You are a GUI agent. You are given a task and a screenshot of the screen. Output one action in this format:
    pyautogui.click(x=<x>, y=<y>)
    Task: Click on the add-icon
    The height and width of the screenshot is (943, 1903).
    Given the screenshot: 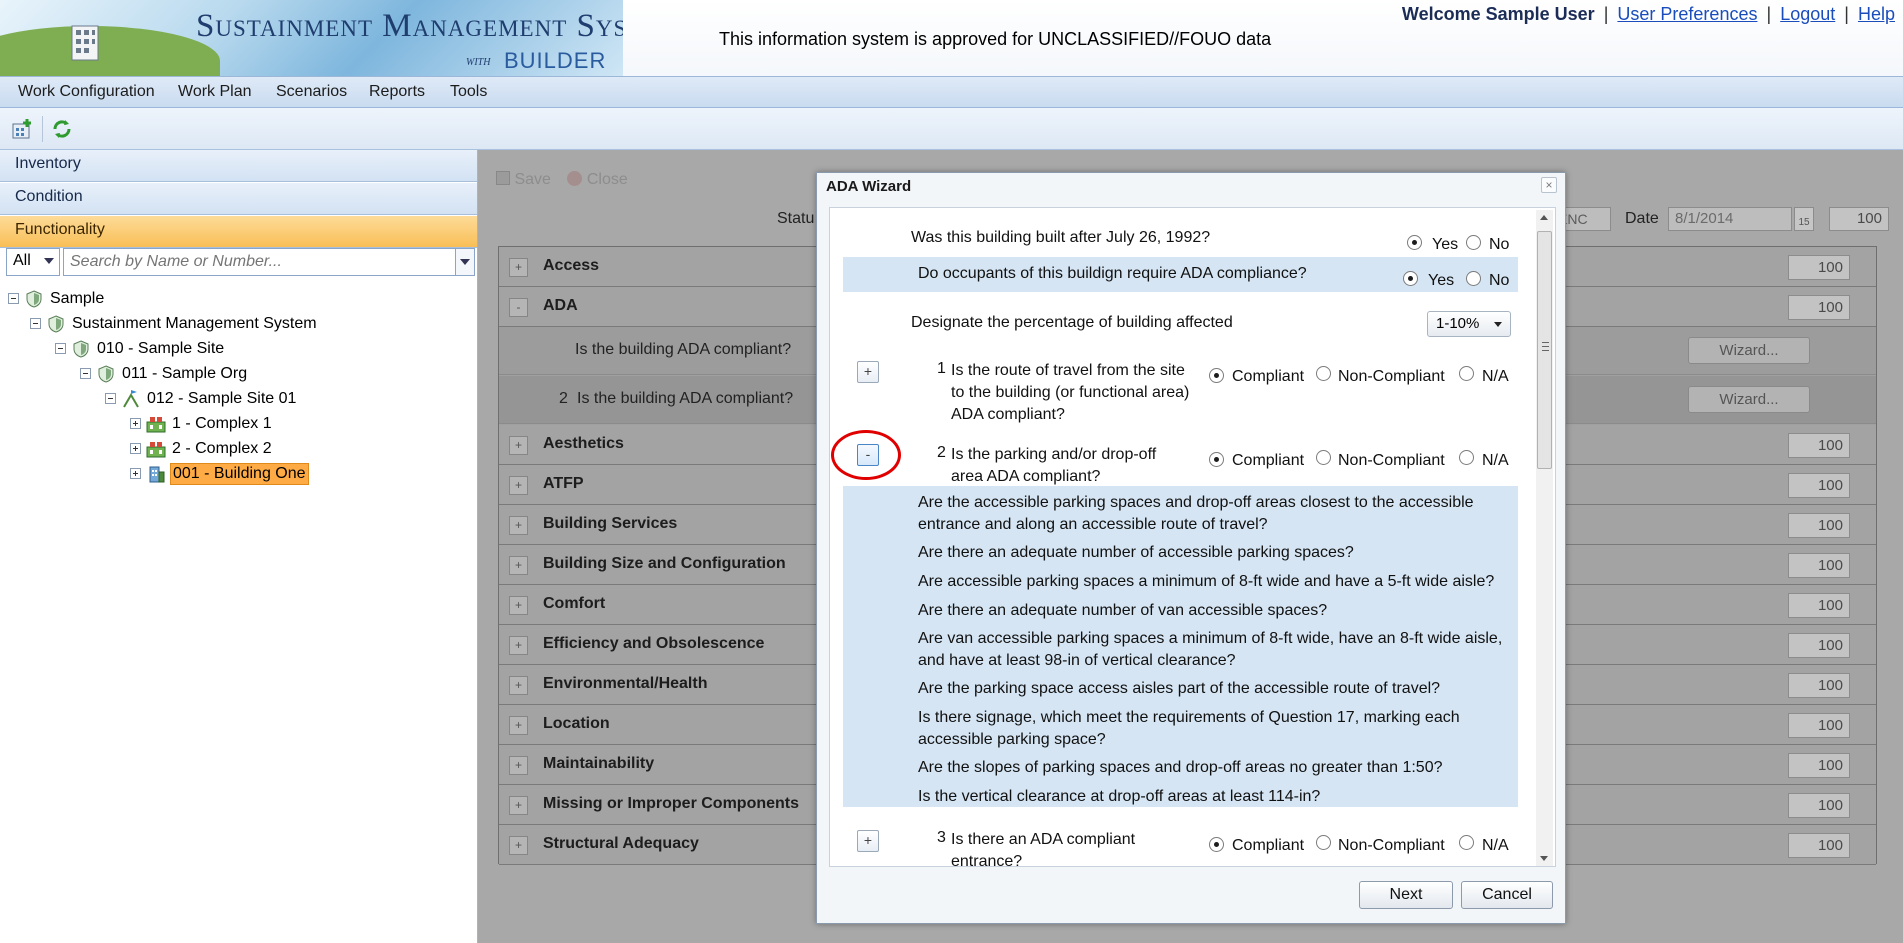 What is the action you would take?
    pyautogui.click(x=22, y=129)
    